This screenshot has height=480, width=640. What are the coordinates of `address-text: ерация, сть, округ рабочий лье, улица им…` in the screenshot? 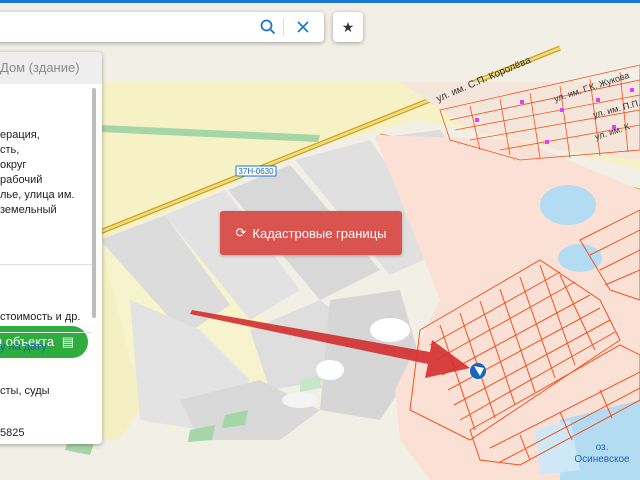 It's located at (47, 173).